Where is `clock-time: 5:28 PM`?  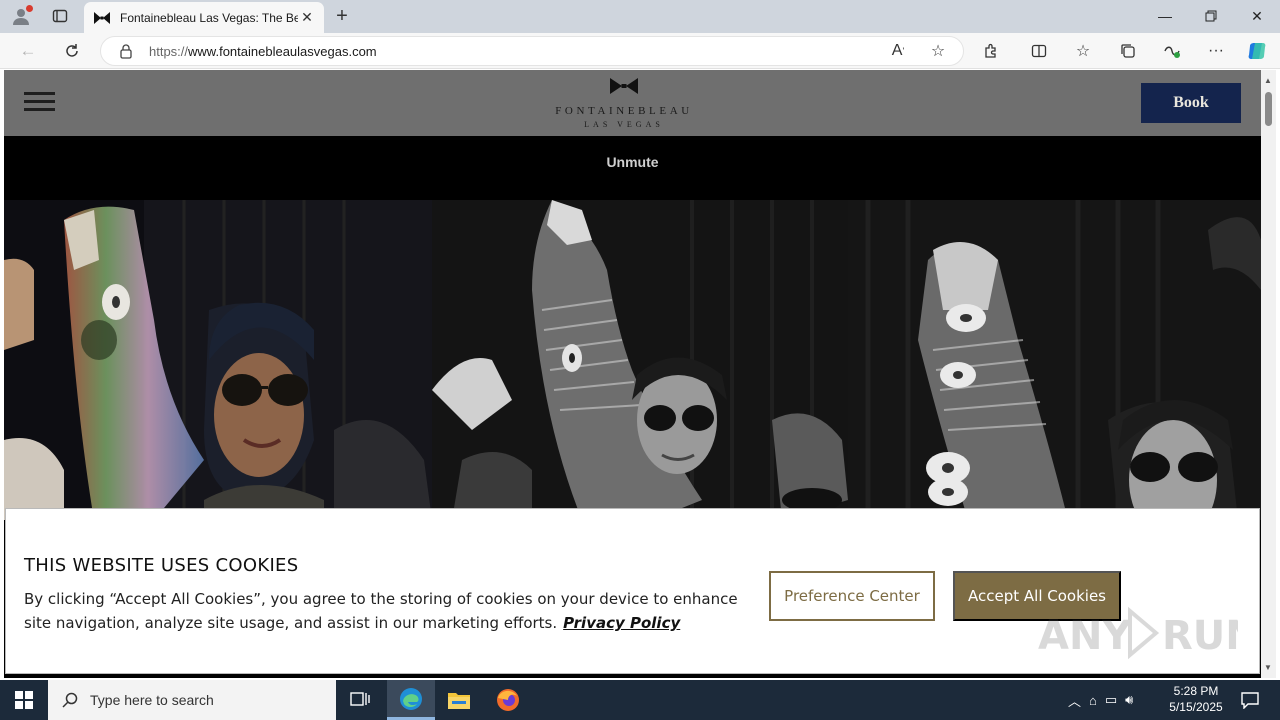
clock-time: 5:28 PM is located at coordinates (1196, 691).